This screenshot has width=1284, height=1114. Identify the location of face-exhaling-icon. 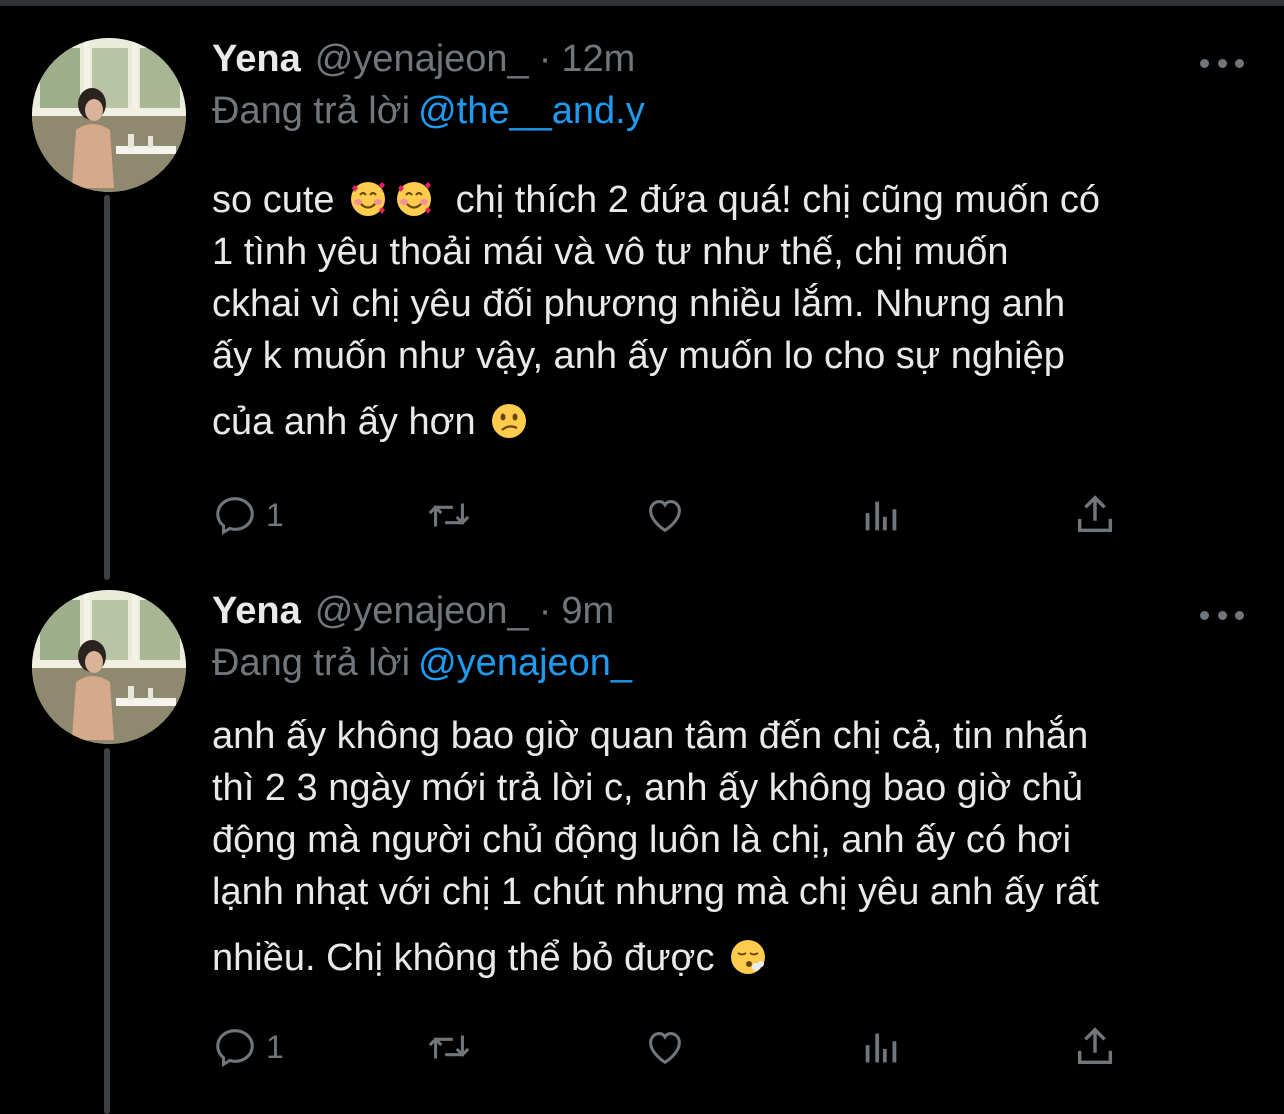
(748, 957).